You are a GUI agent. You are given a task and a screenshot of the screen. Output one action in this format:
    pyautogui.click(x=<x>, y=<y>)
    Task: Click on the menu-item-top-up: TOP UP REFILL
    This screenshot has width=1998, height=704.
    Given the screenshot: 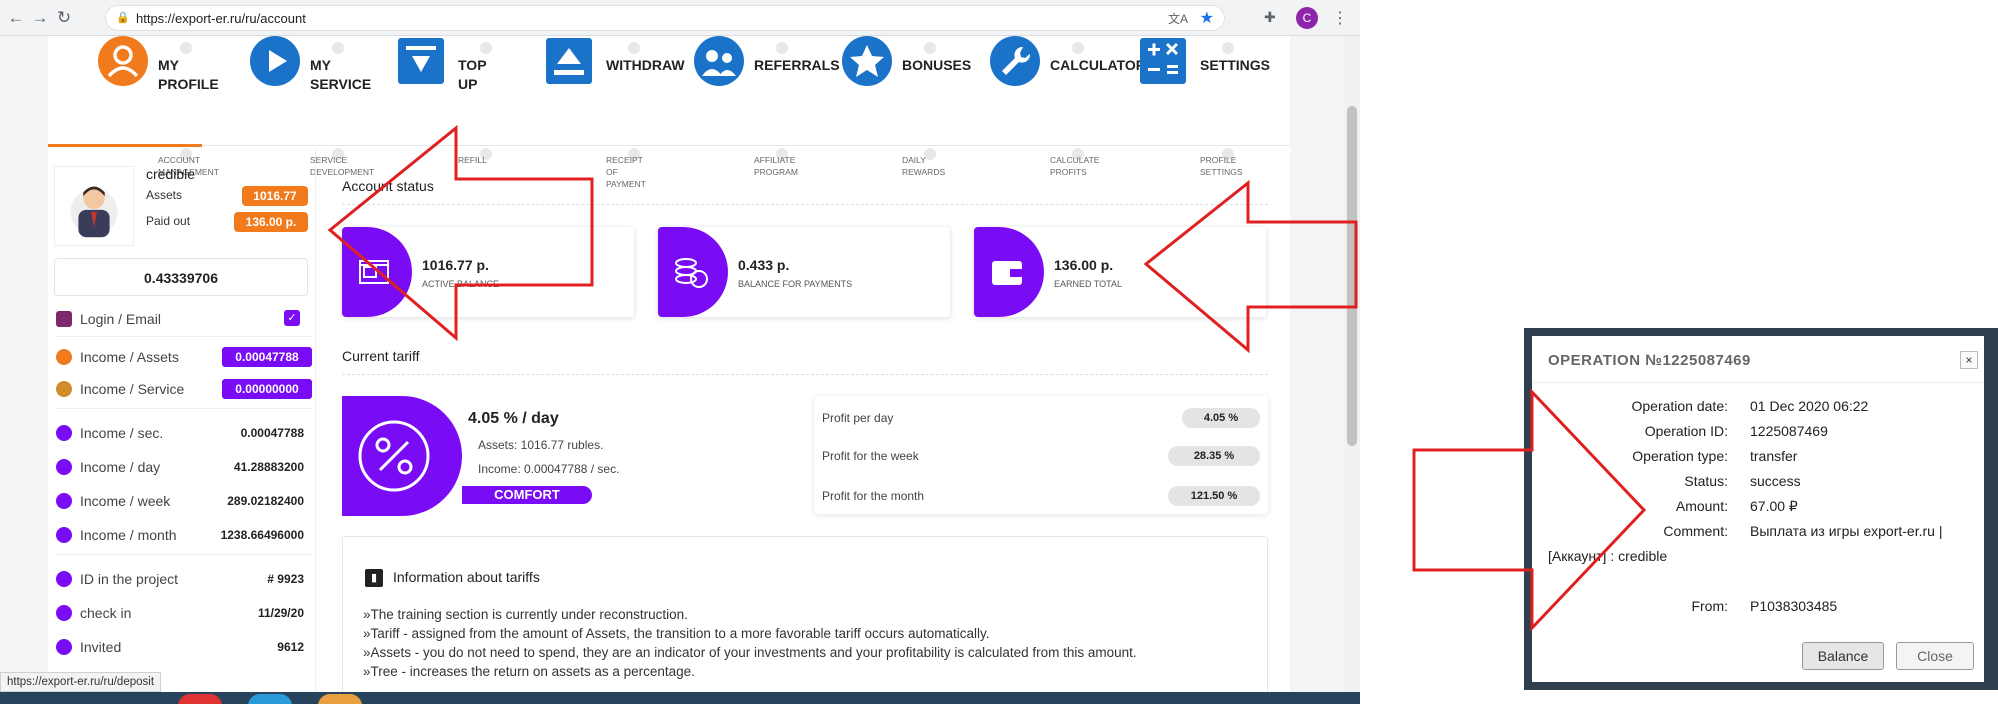 What is the action you would take?
    pyautogui.click(x=470, y=100)
    